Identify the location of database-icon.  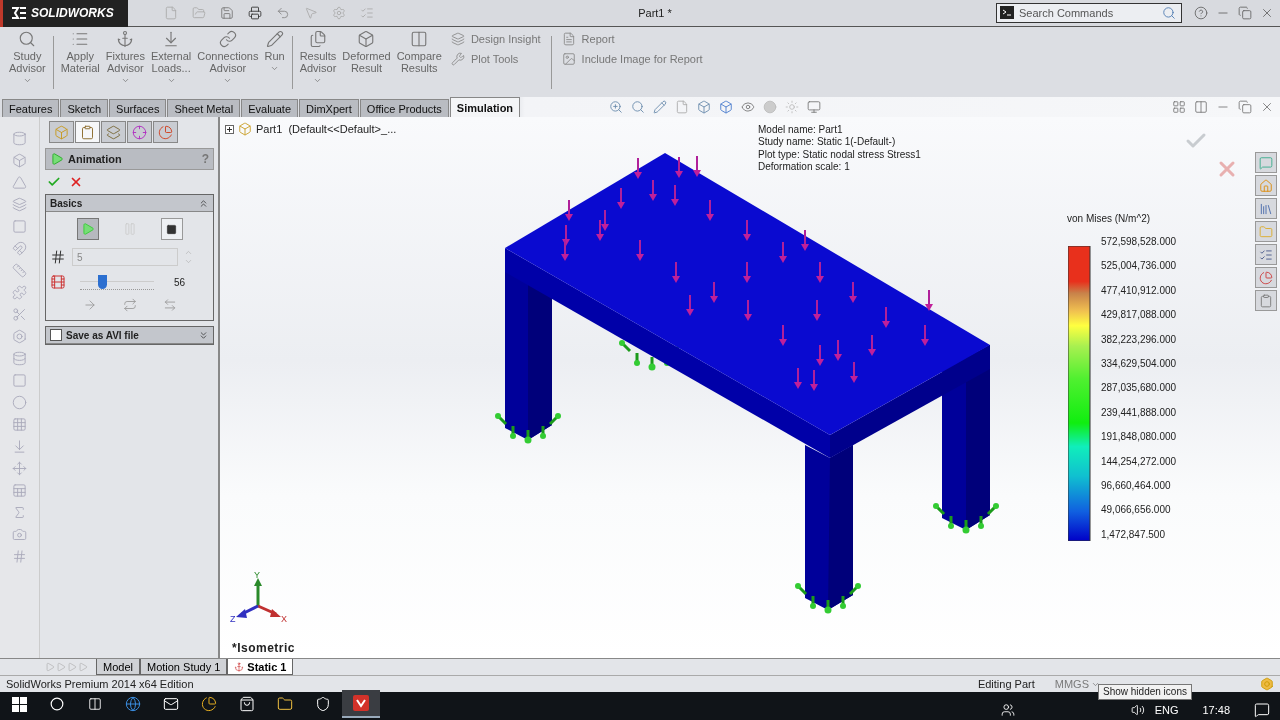
(19, 358).